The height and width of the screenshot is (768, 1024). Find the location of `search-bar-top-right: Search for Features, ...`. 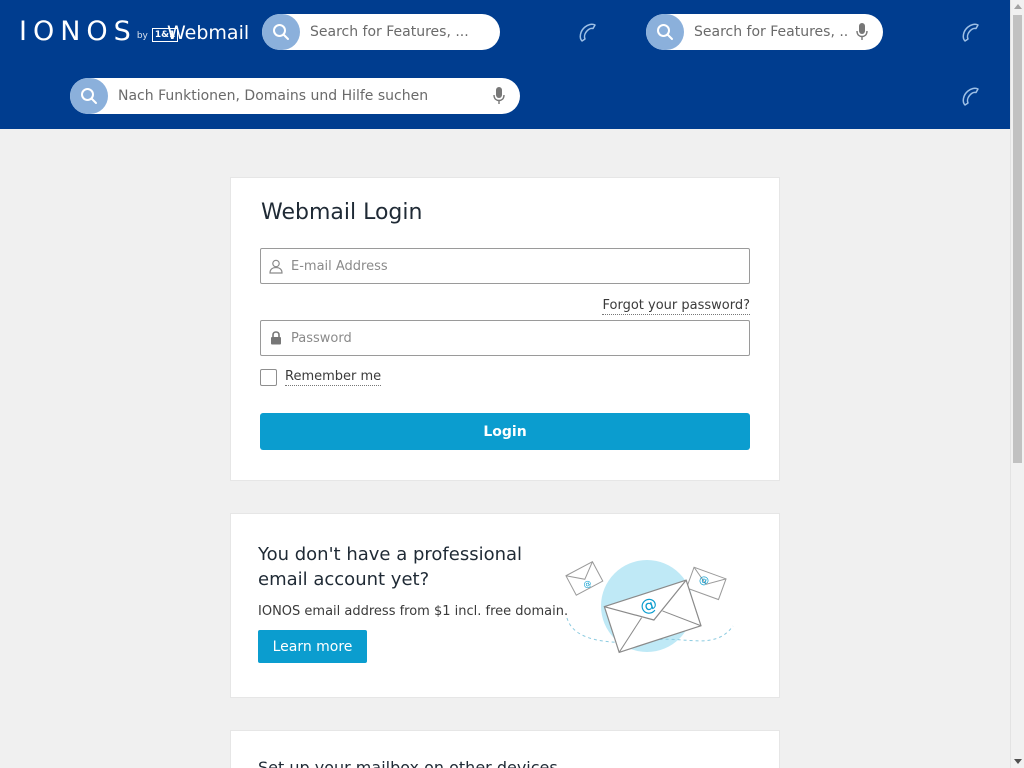

search-bar-top-right: Search for Features, ... is located at coordinates (764, 32).